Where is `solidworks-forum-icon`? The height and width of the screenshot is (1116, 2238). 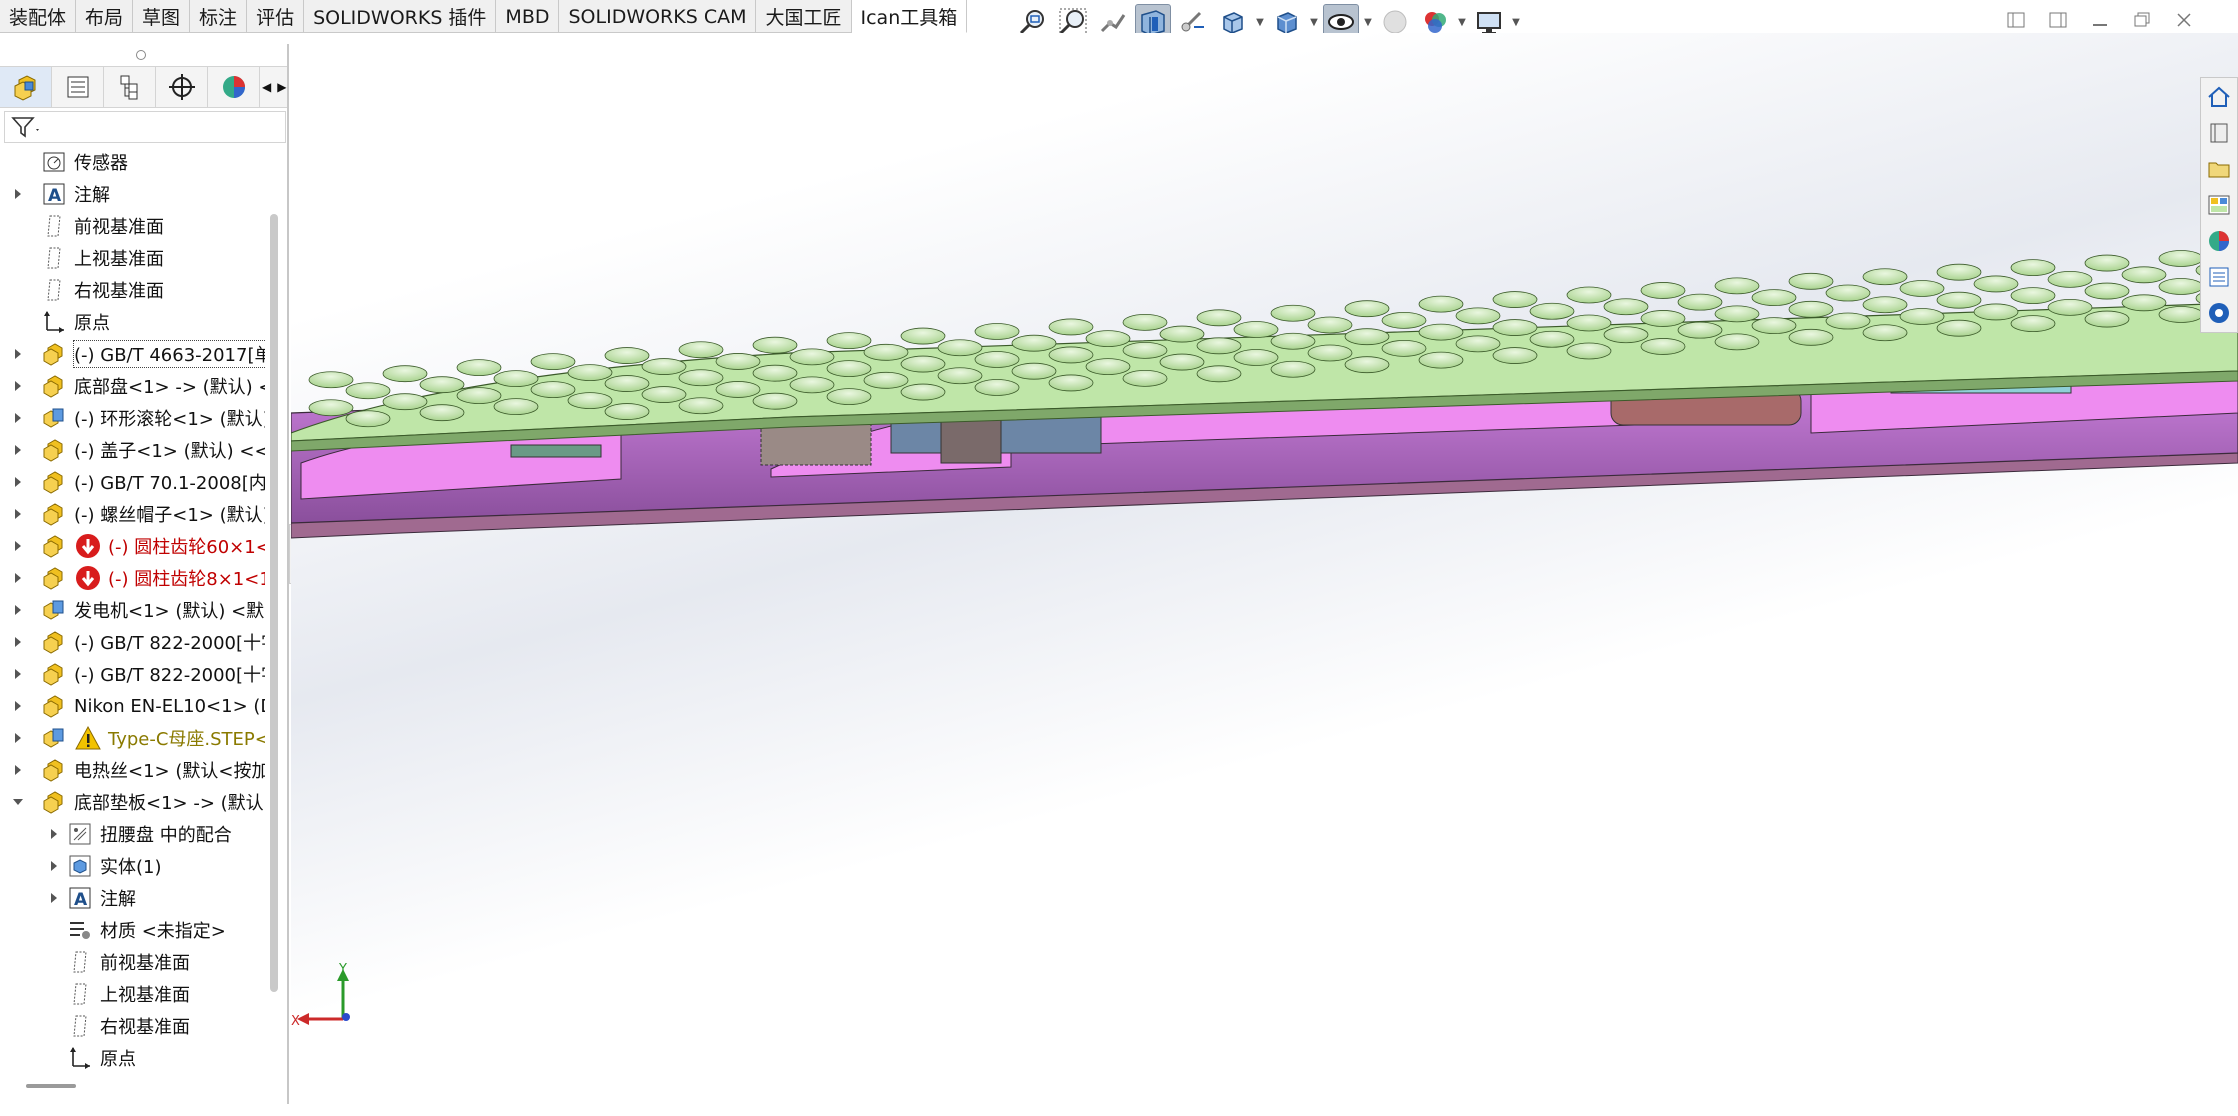 solidworks-forum-icon is located at coordinates (2219, 313).